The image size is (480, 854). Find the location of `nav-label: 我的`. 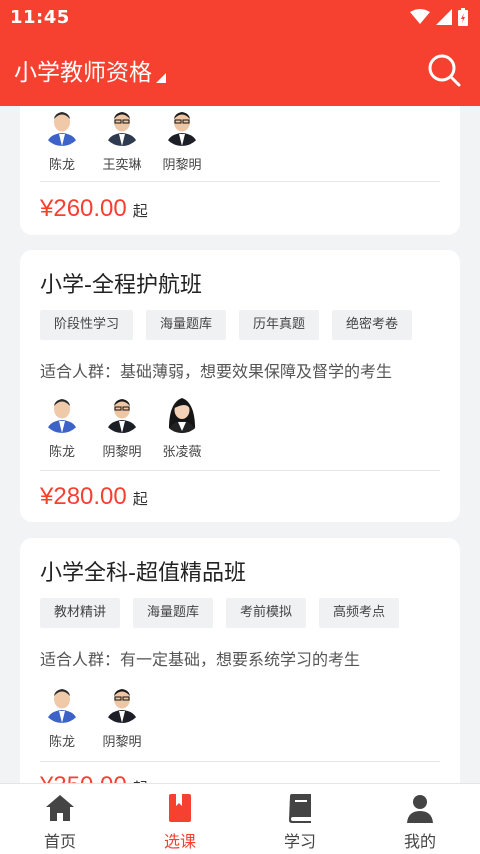

nav-label: 我的 is located at coordinates (419, 841).